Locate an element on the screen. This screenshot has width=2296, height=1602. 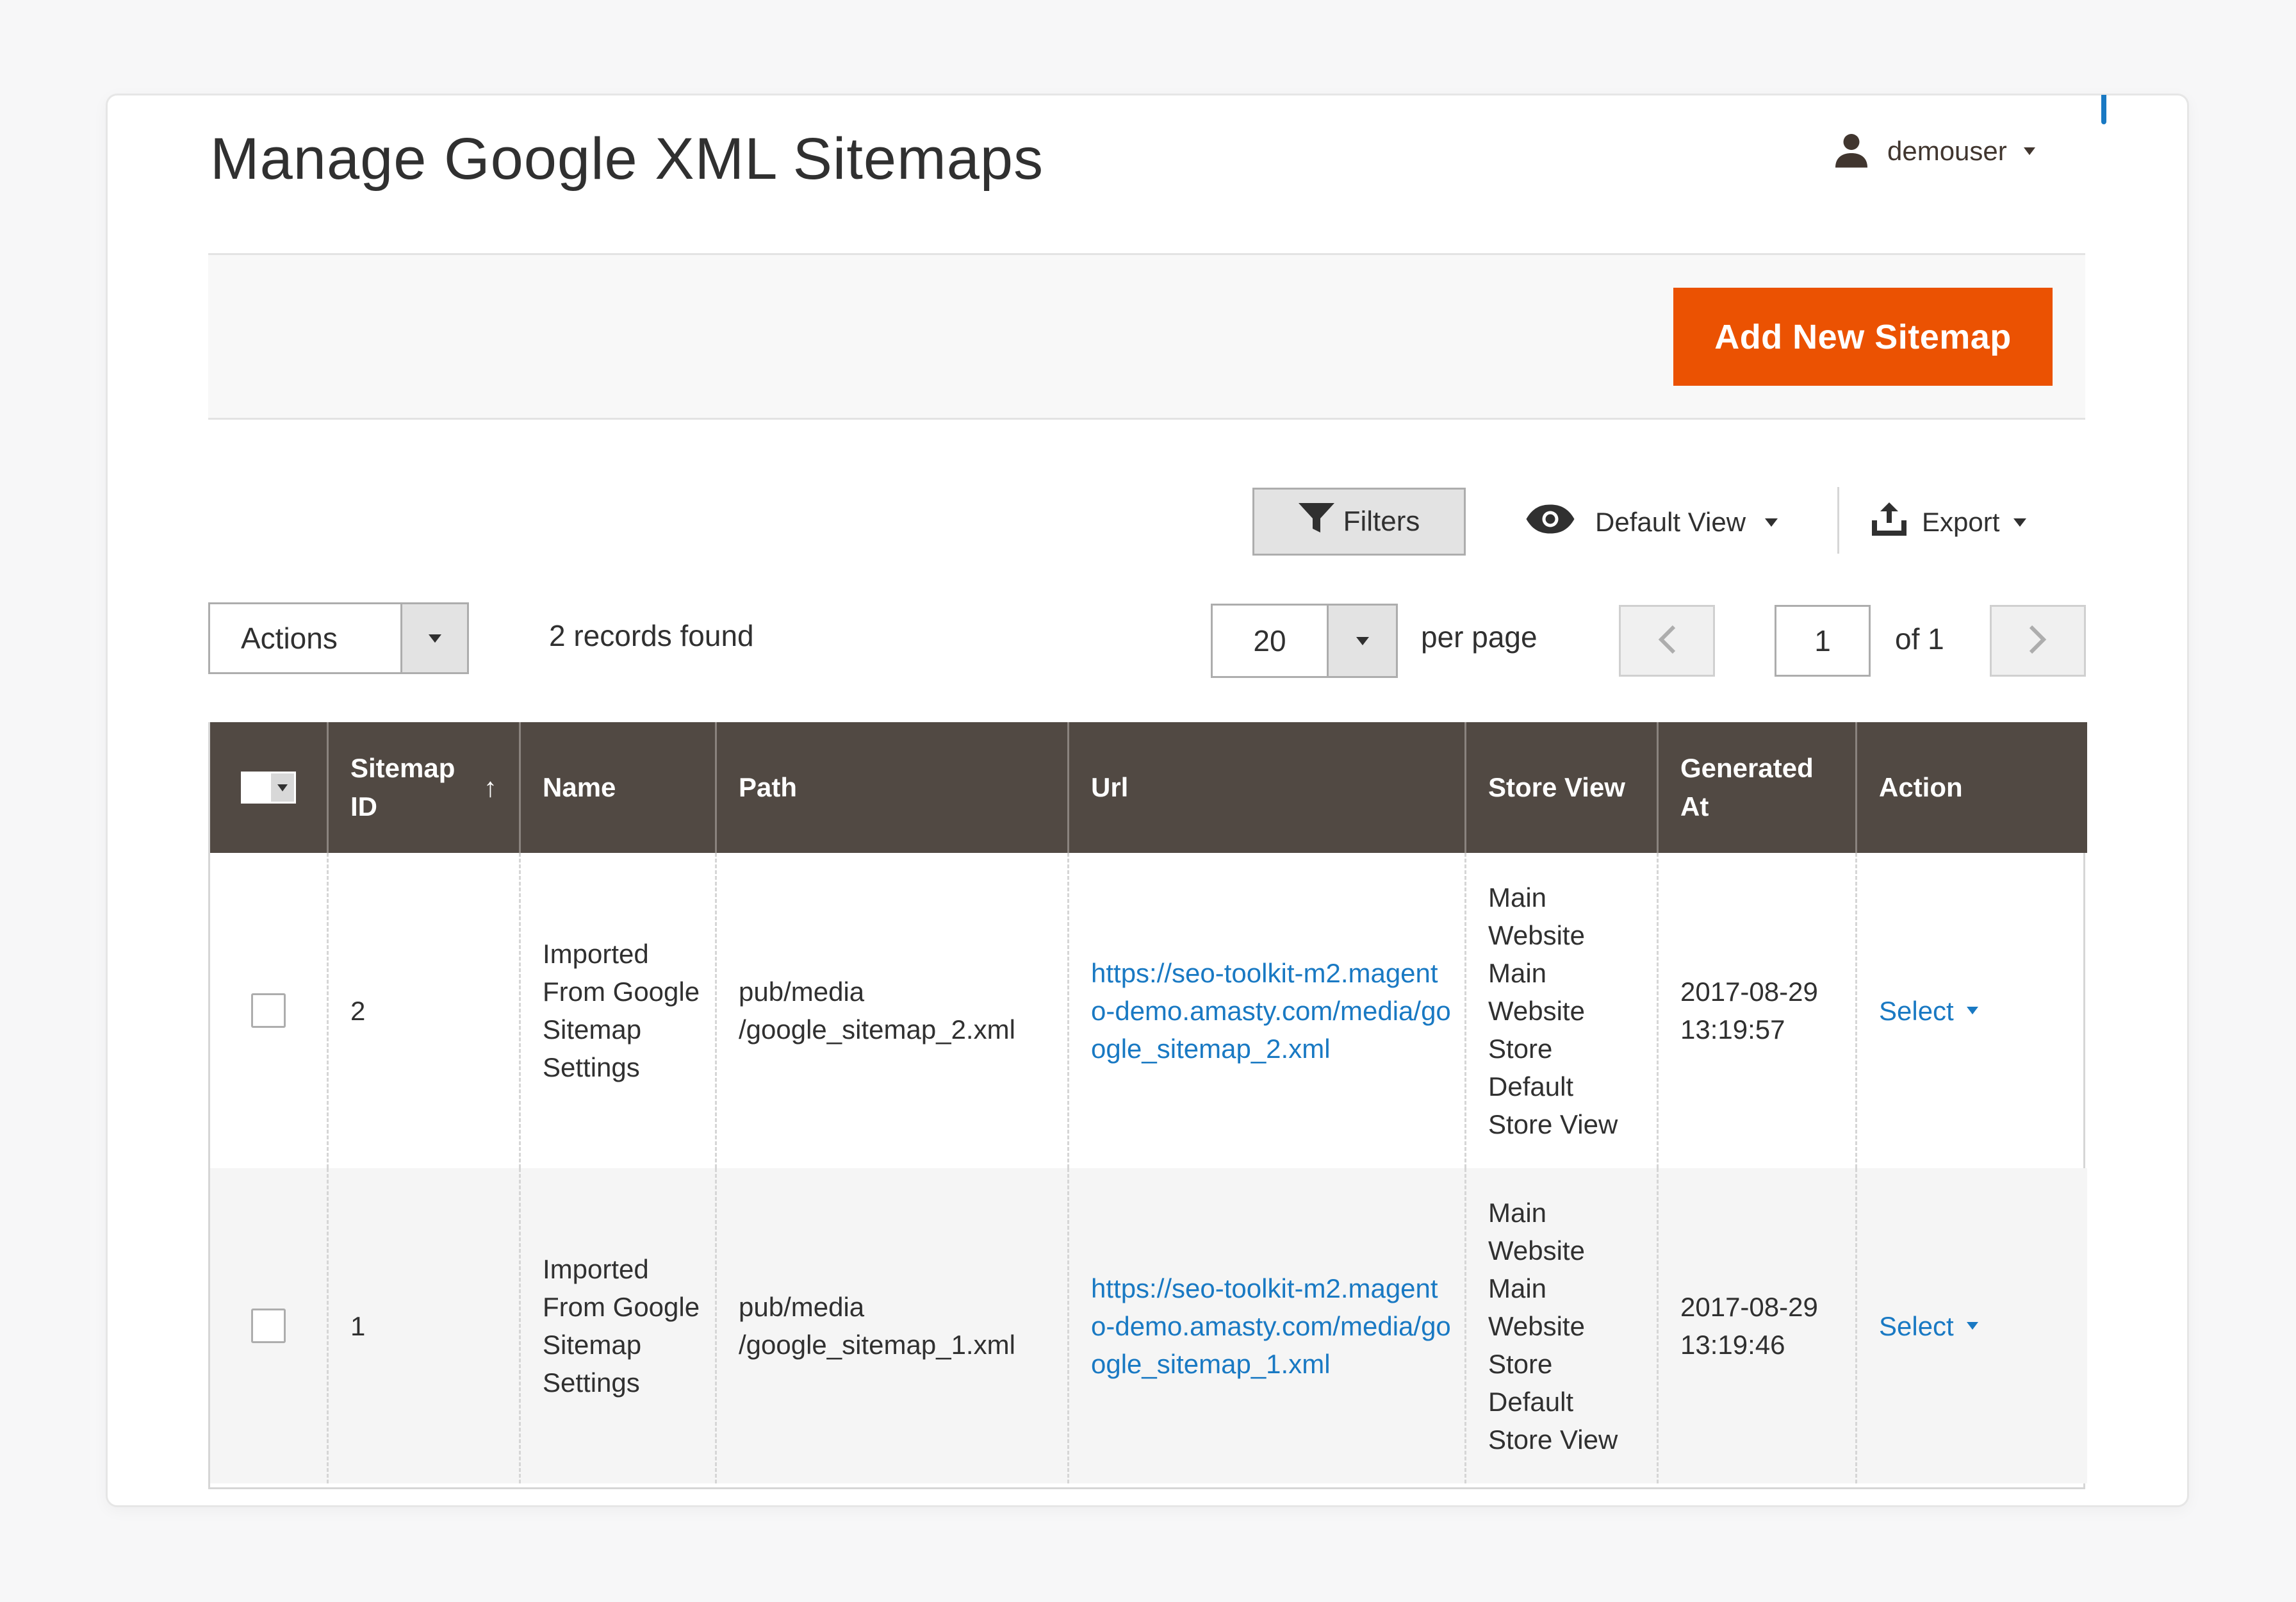
table-row-1-select-cell is located at coordinates (268, 1010).